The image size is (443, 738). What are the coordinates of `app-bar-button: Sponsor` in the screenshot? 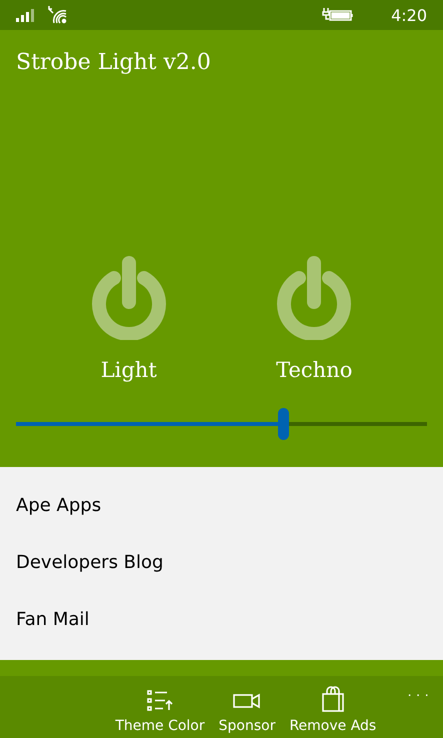 It's located at (247, 707).